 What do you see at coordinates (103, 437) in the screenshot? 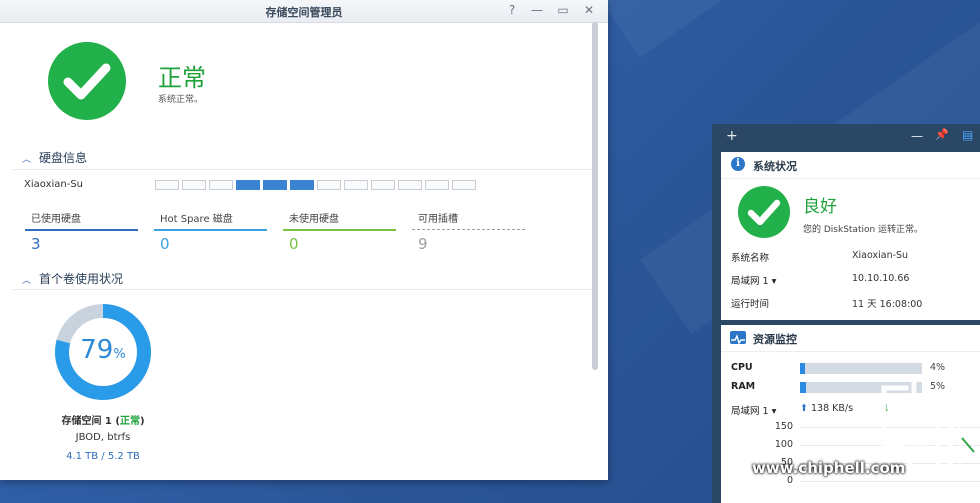
I see `volume-fs: JBOD, btrfs` at bounding box center [103, 437].